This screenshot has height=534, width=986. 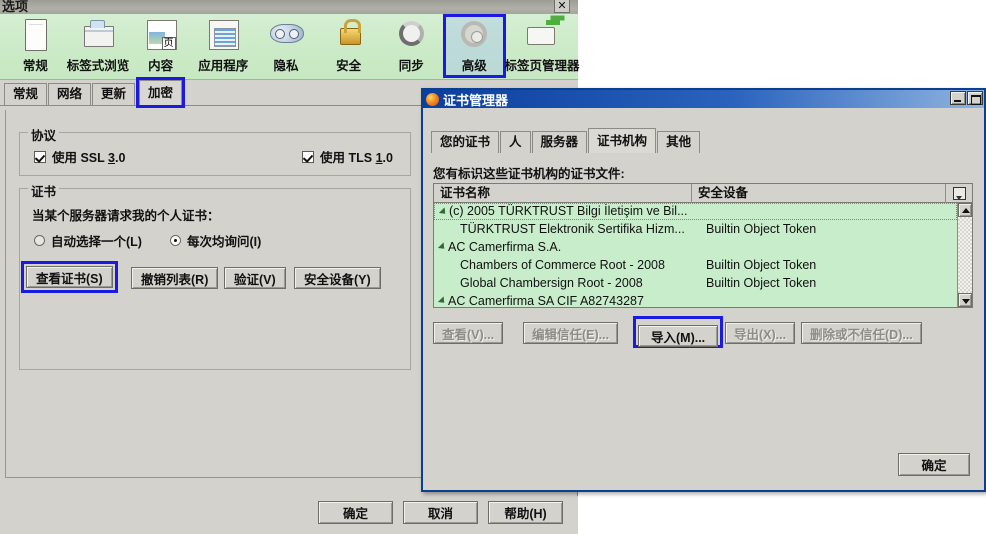 What do you see at coordinates (551, 283) in the screenshot?
I see `cert-name: Global Chambersign Root - 2008` at bounding box center [551, 283].